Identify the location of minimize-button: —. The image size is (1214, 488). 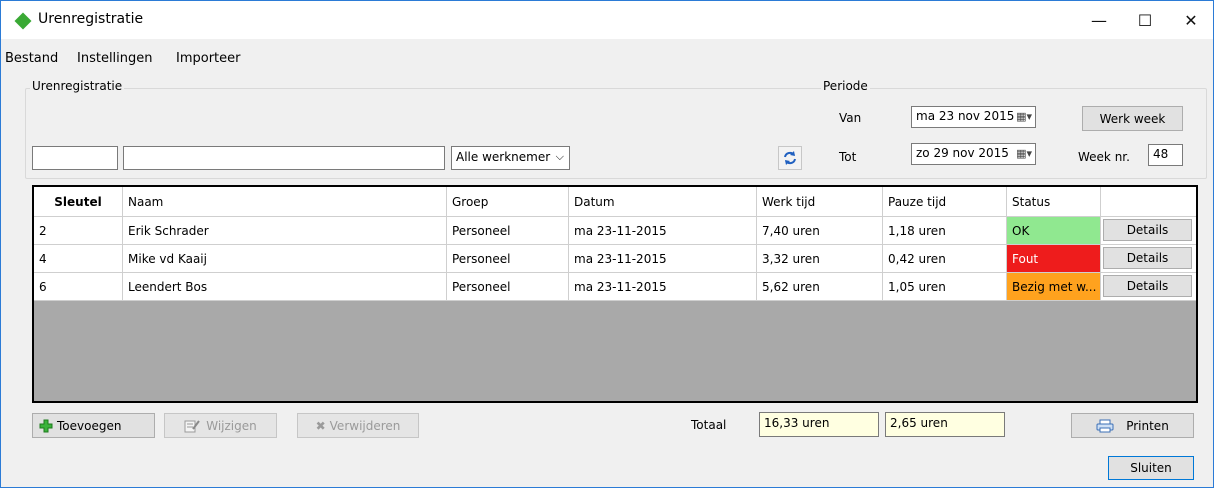
(1099, 20).